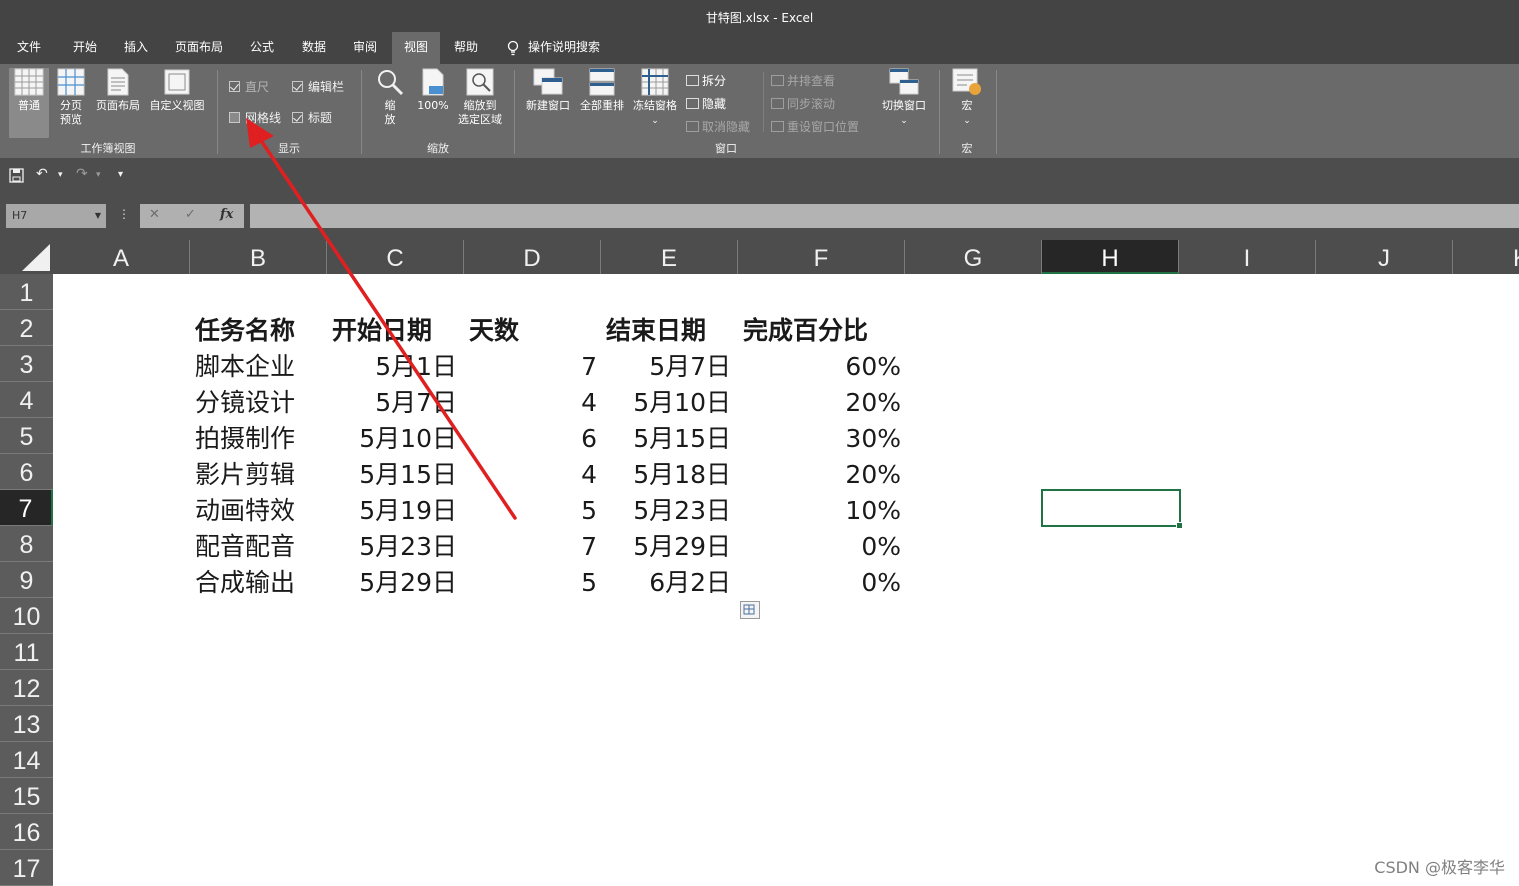 The image size is (1519, 886). I want to click on select-all-button, so click(26, 257).